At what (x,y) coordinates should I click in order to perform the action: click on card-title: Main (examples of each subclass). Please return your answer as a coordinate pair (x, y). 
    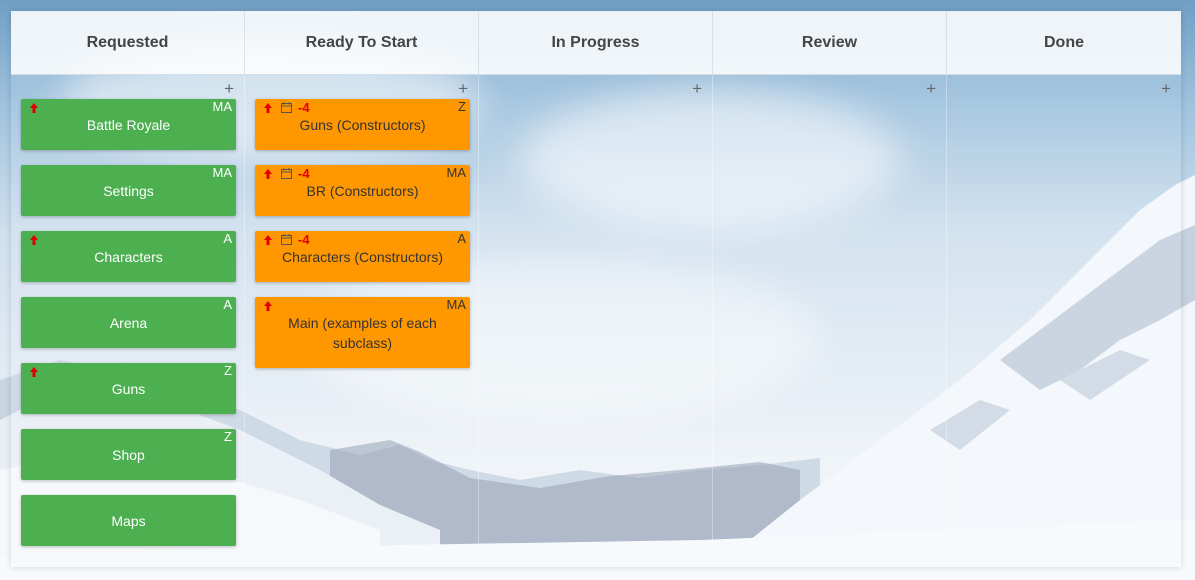
    Looking at the image, I should click on (362, 332).